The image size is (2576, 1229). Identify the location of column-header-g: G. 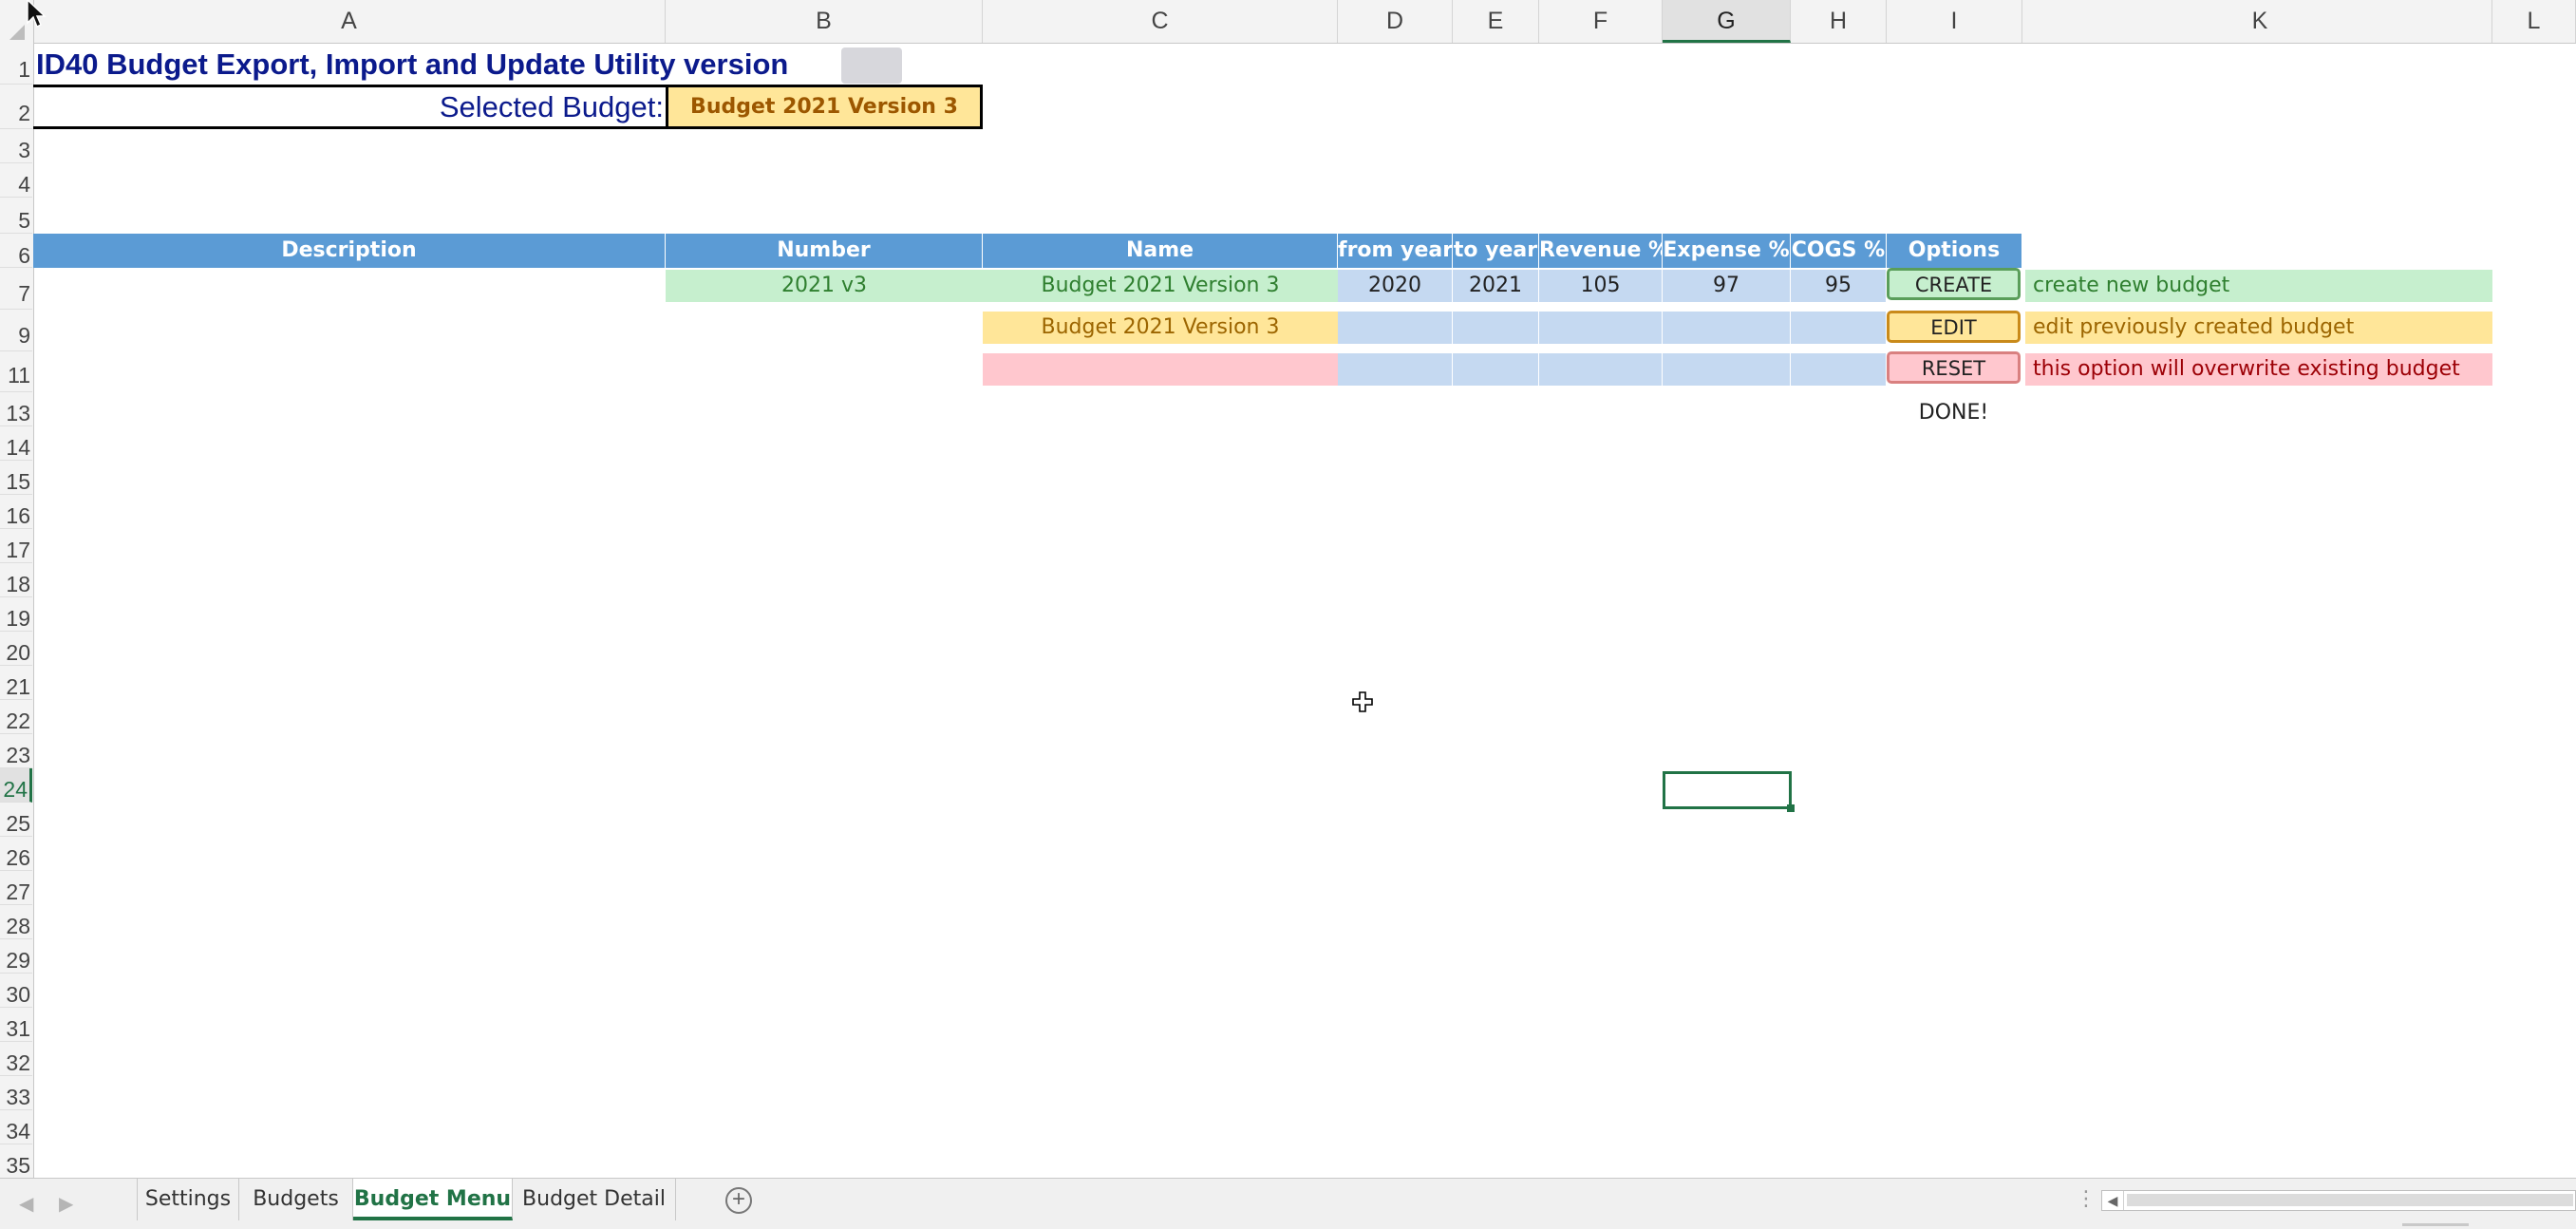
(1727, 21).